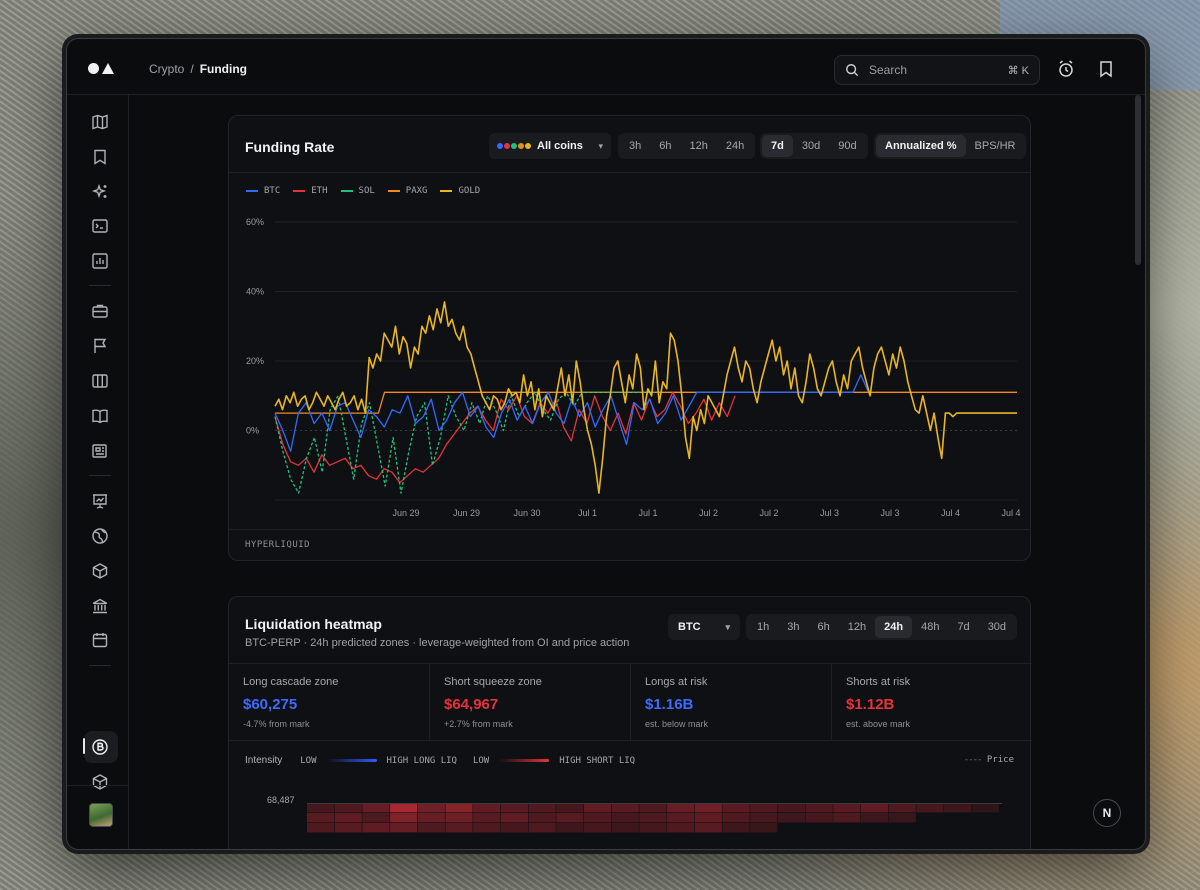  Describe the element at coordinates (657, 826) in the screenshot. I see `heatmap-grid` at that location.